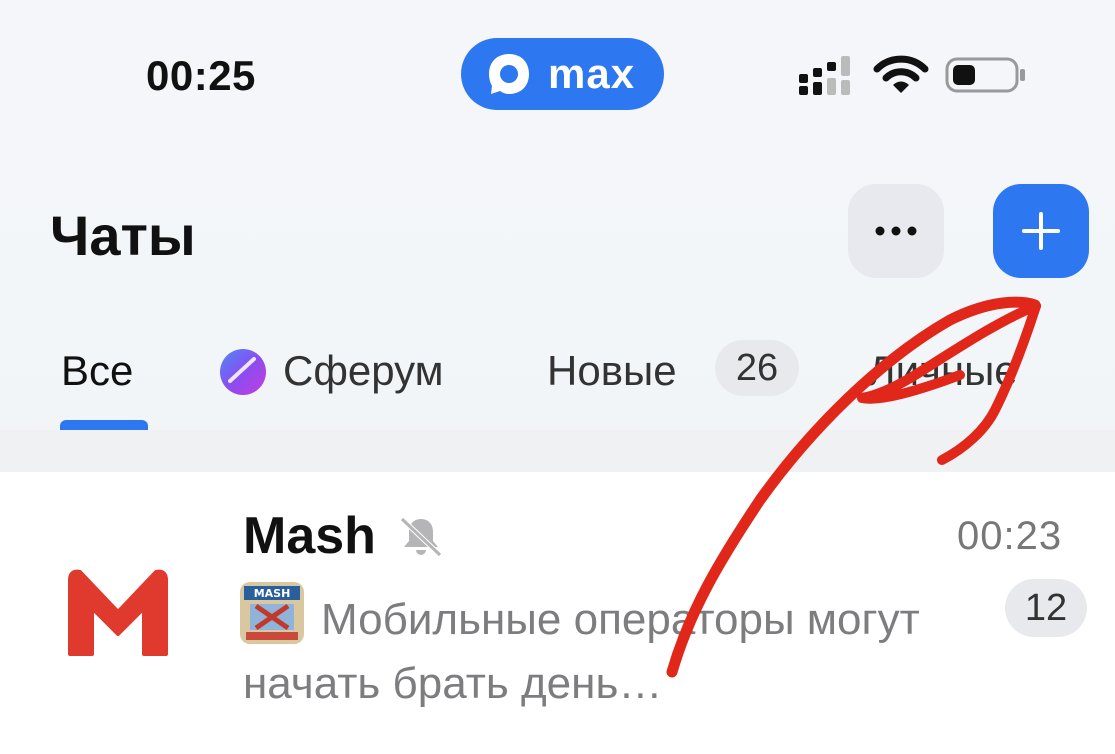  Describe the element at coordinates (104, 425) in the screenshot. I see `active-tab-indicator` at that location.